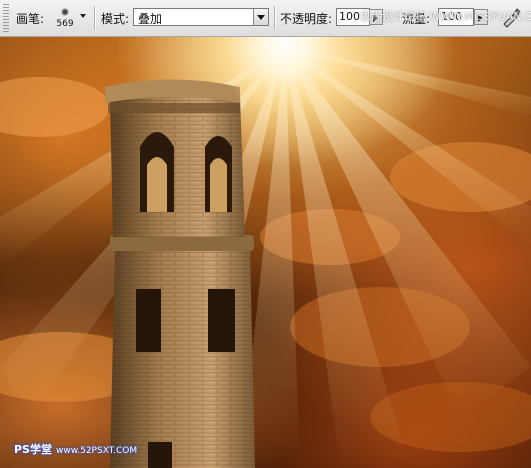 The height and width of the screenshot is (468, 531). I want to click on blend-mode-value: 叠加, so click(150, 19).